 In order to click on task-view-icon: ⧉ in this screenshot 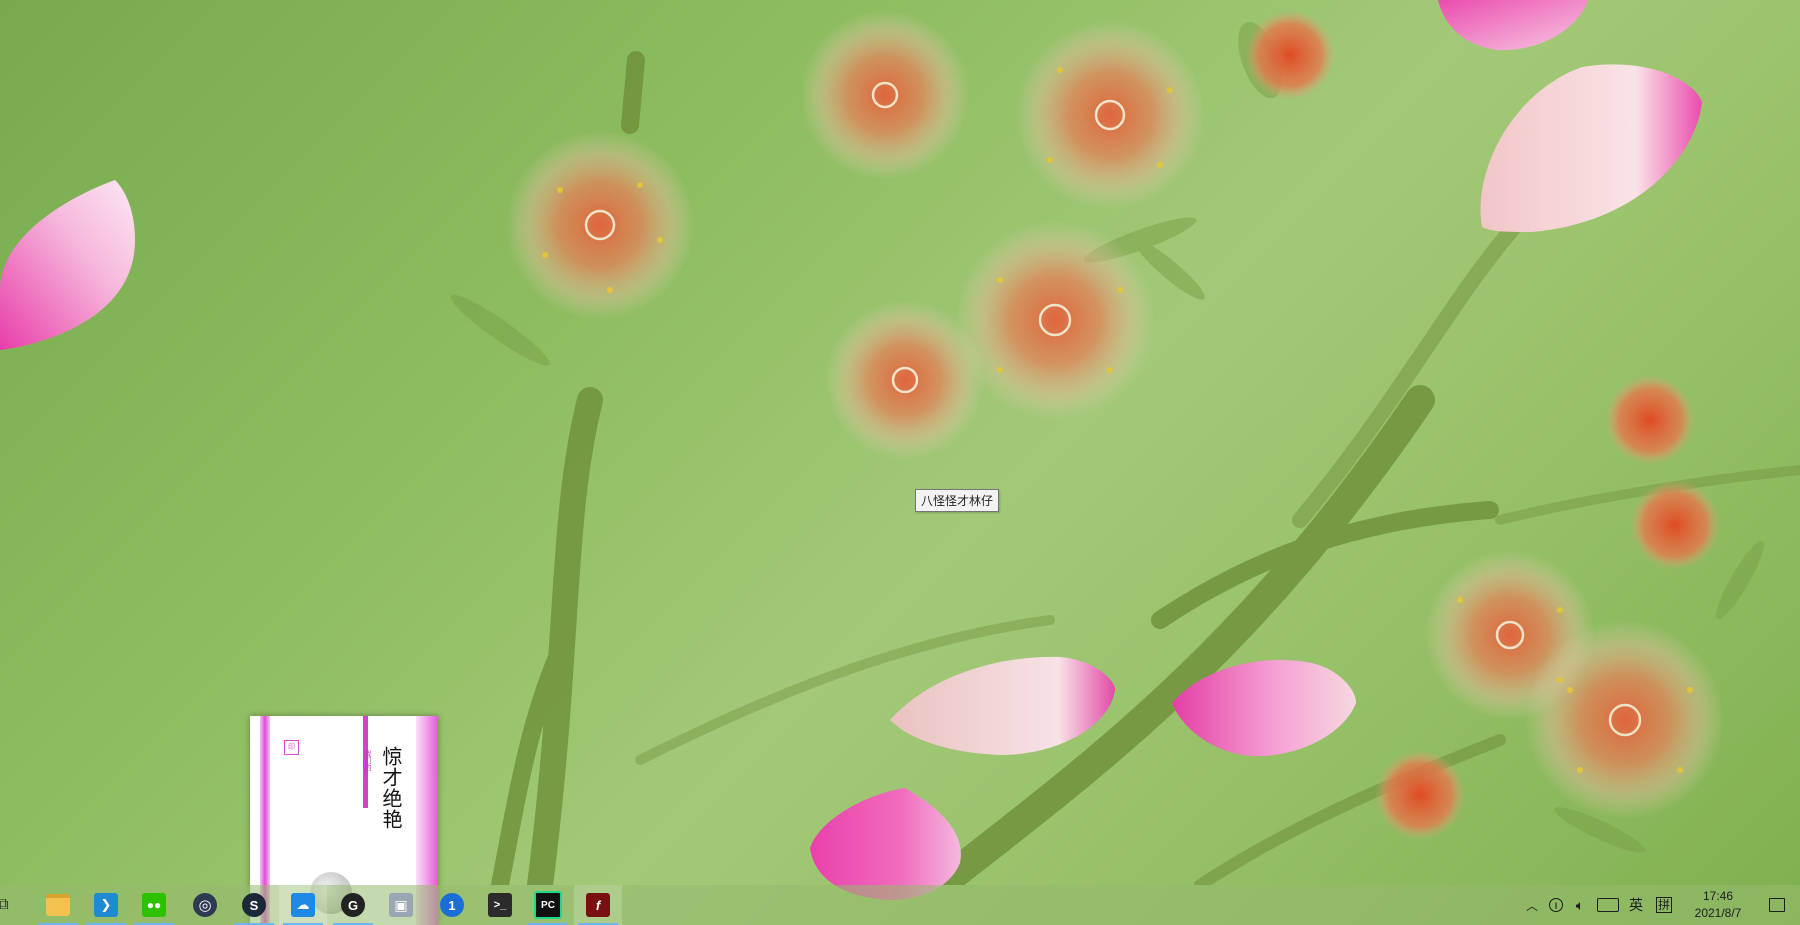, I will do `click(4, 904)`.